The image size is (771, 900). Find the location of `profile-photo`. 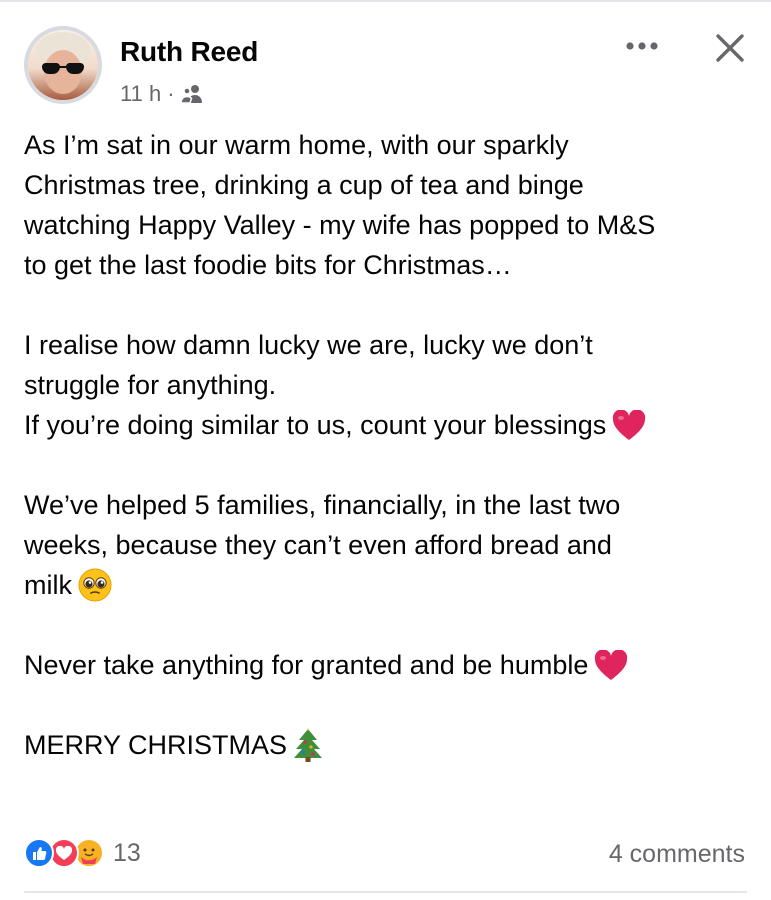

profile-photo is located at coordinates (63, 65).